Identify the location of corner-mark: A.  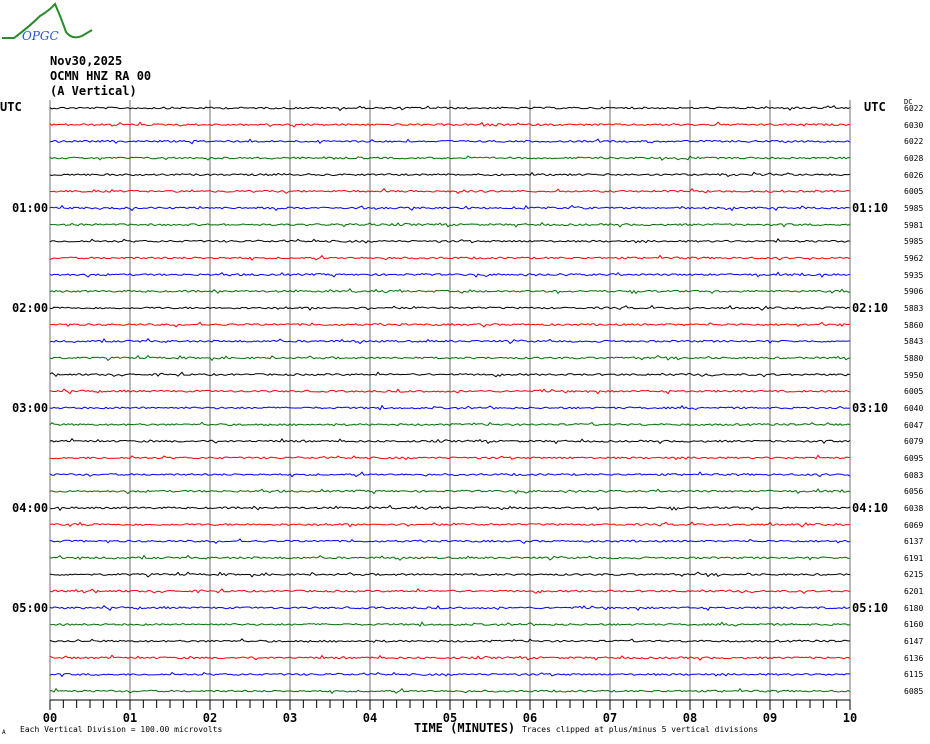
(4, 732).